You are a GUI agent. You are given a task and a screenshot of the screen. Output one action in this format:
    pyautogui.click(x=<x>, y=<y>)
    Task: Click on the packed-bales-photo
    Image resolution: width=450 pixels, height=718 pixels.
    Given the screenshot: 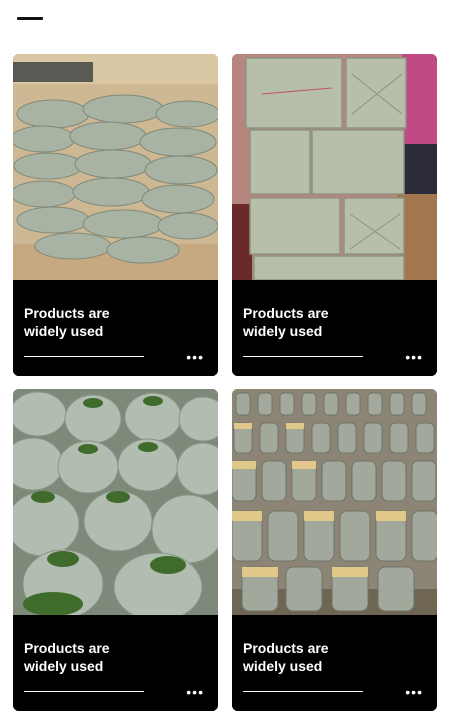 What is the action you would take?
    pyautogui.click(x=334, y=167)
    